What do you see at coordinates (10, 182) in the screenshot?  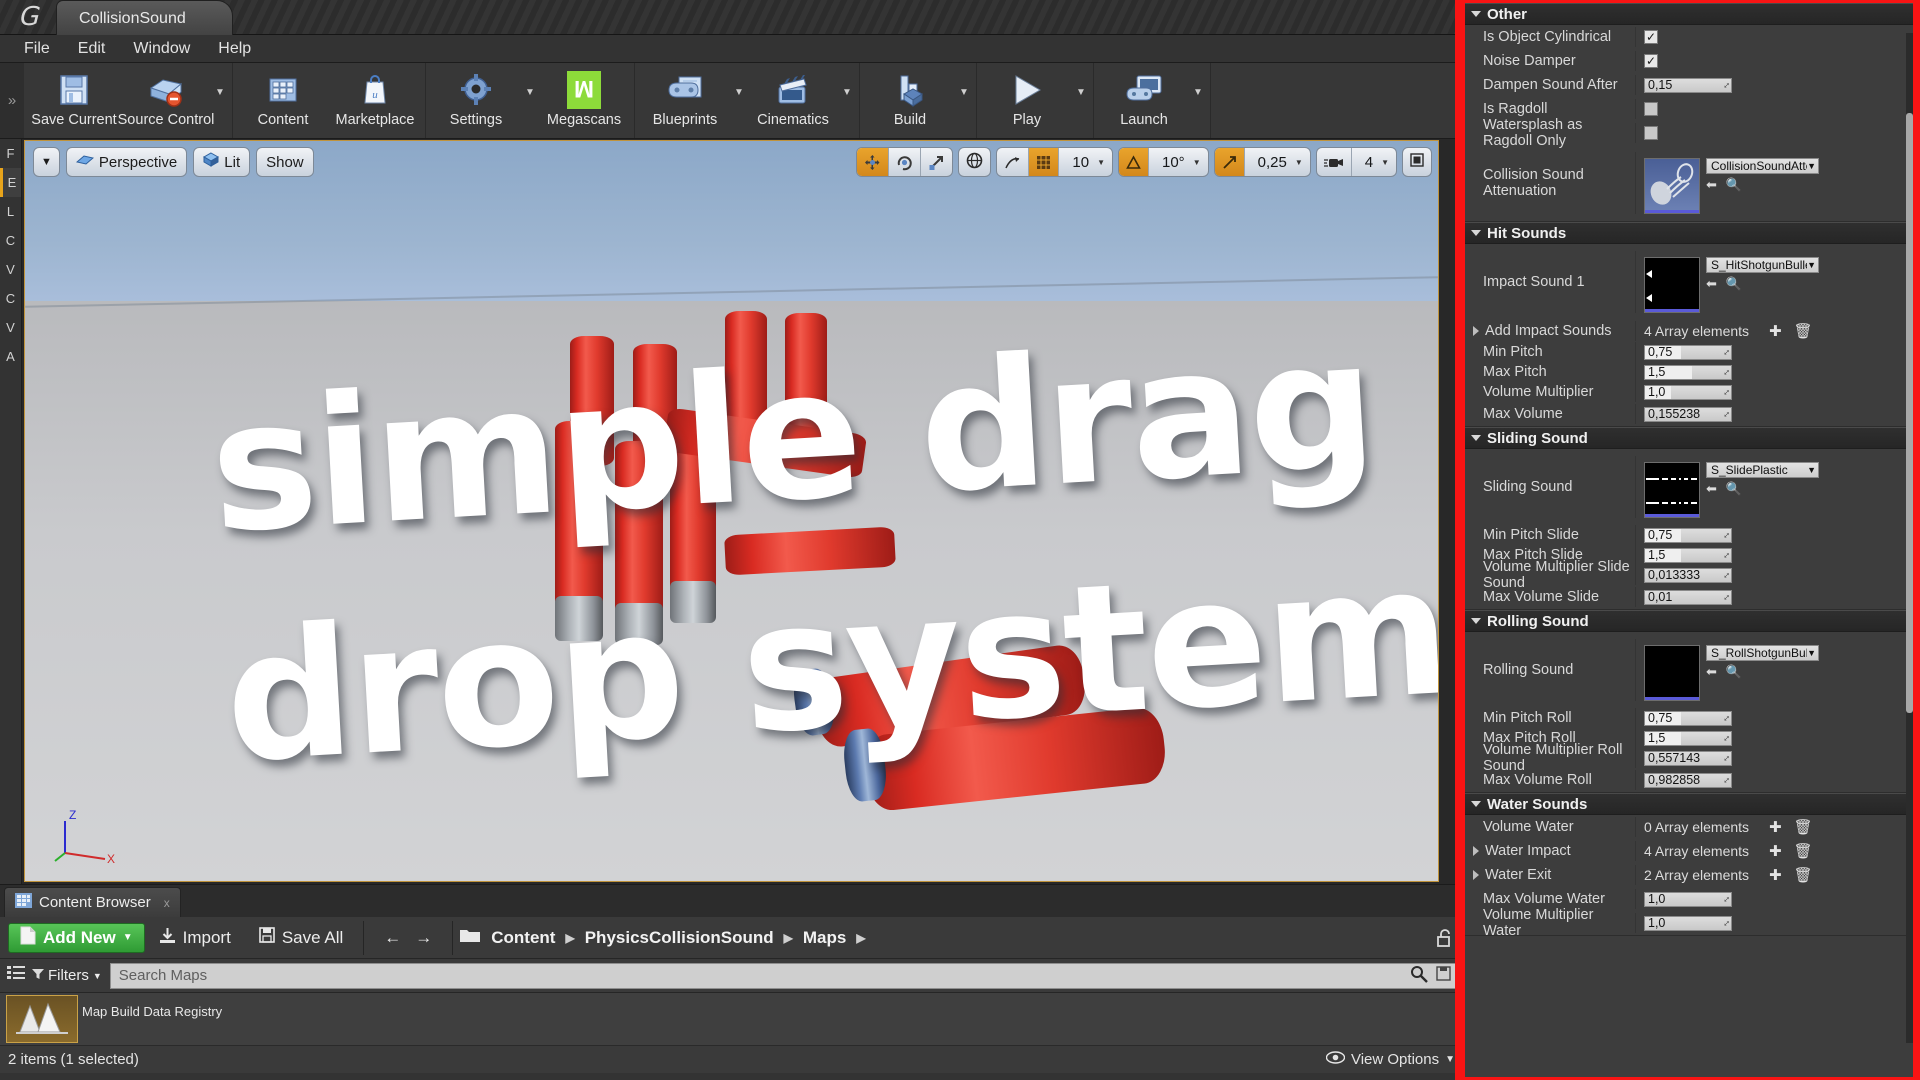 I see `rail-item-1: E` at bounding box center [10, 182].